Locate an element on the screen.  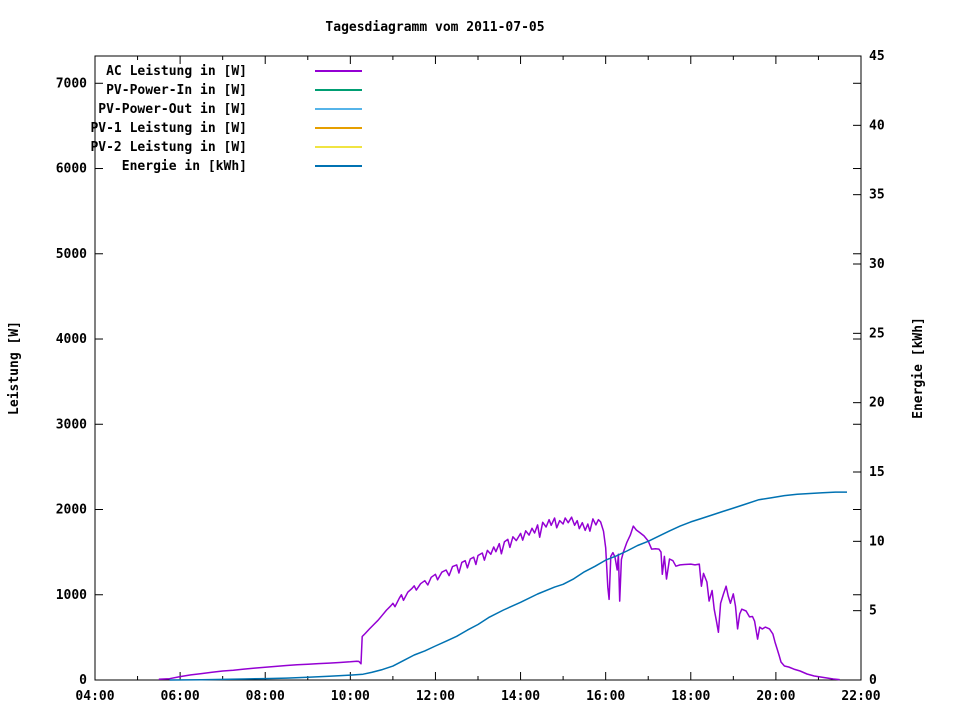
y2-tick-label: 5 is located at coordinates (873, 611).